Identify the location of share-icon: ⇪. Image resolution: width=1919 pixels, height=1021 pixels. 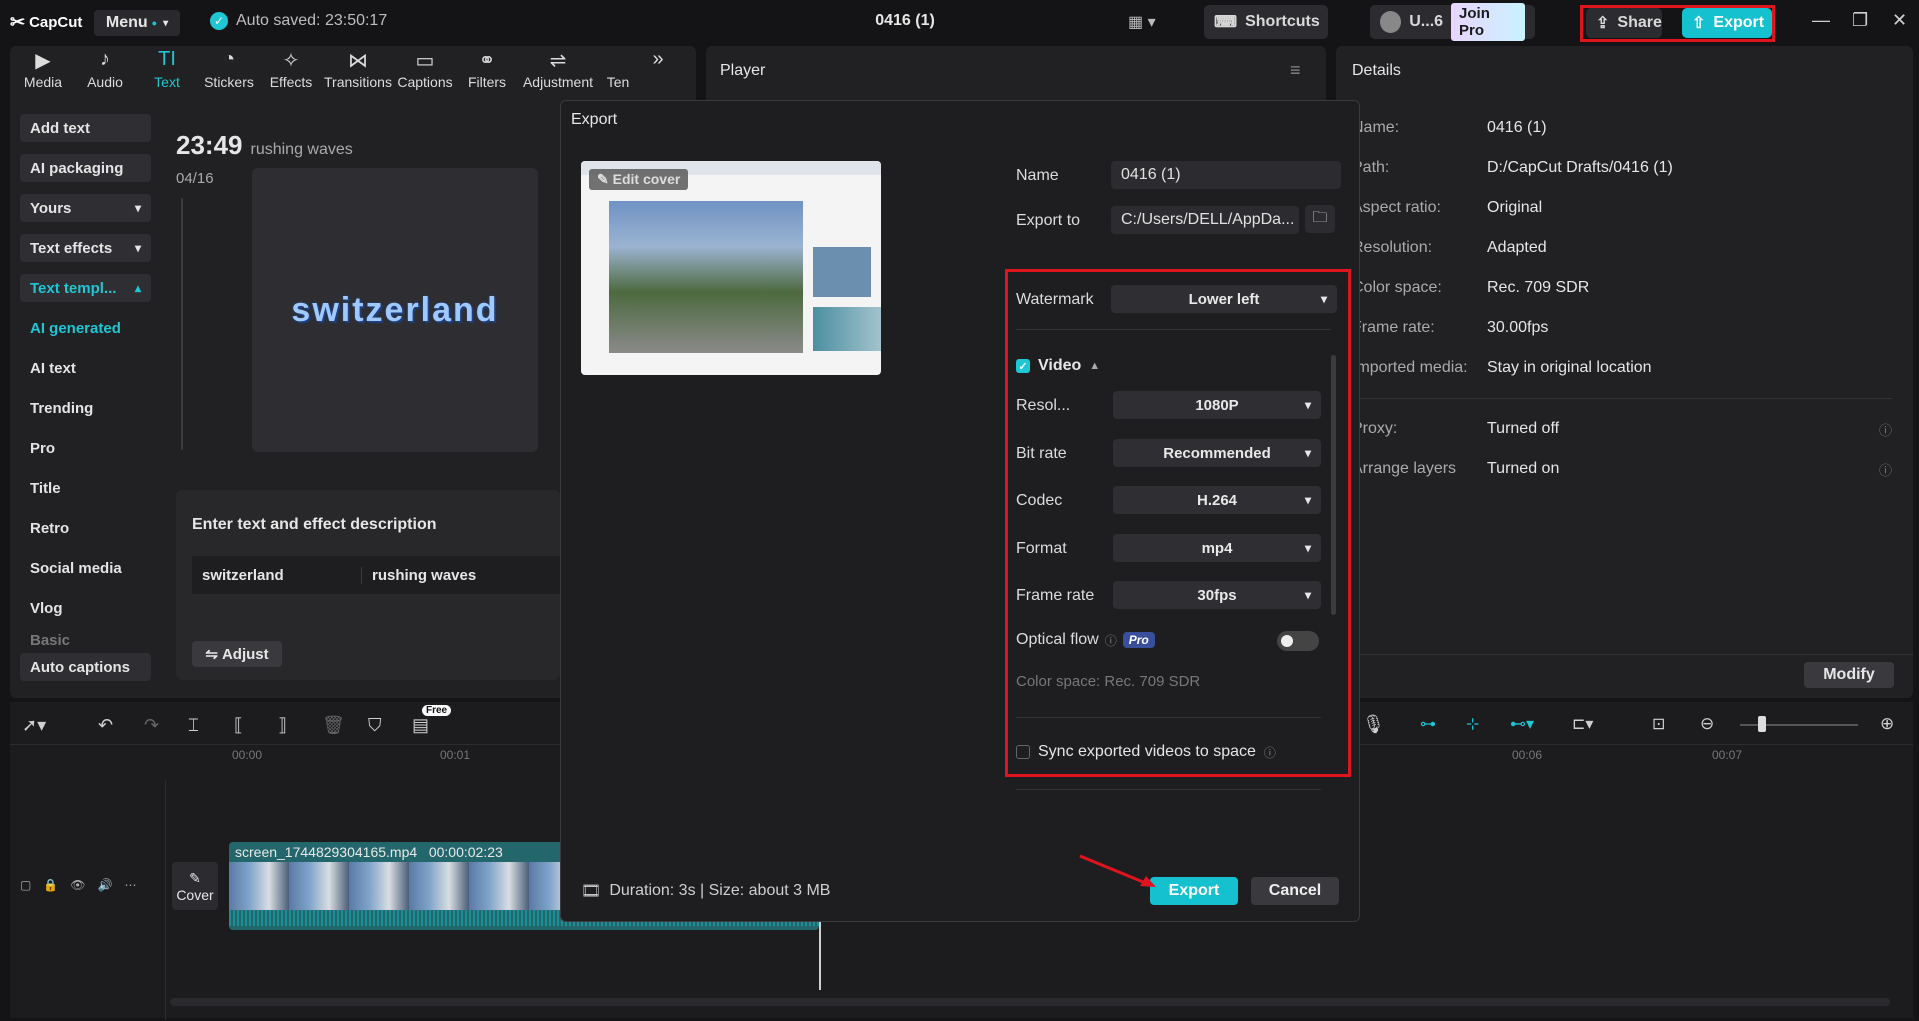
(1603, 23).